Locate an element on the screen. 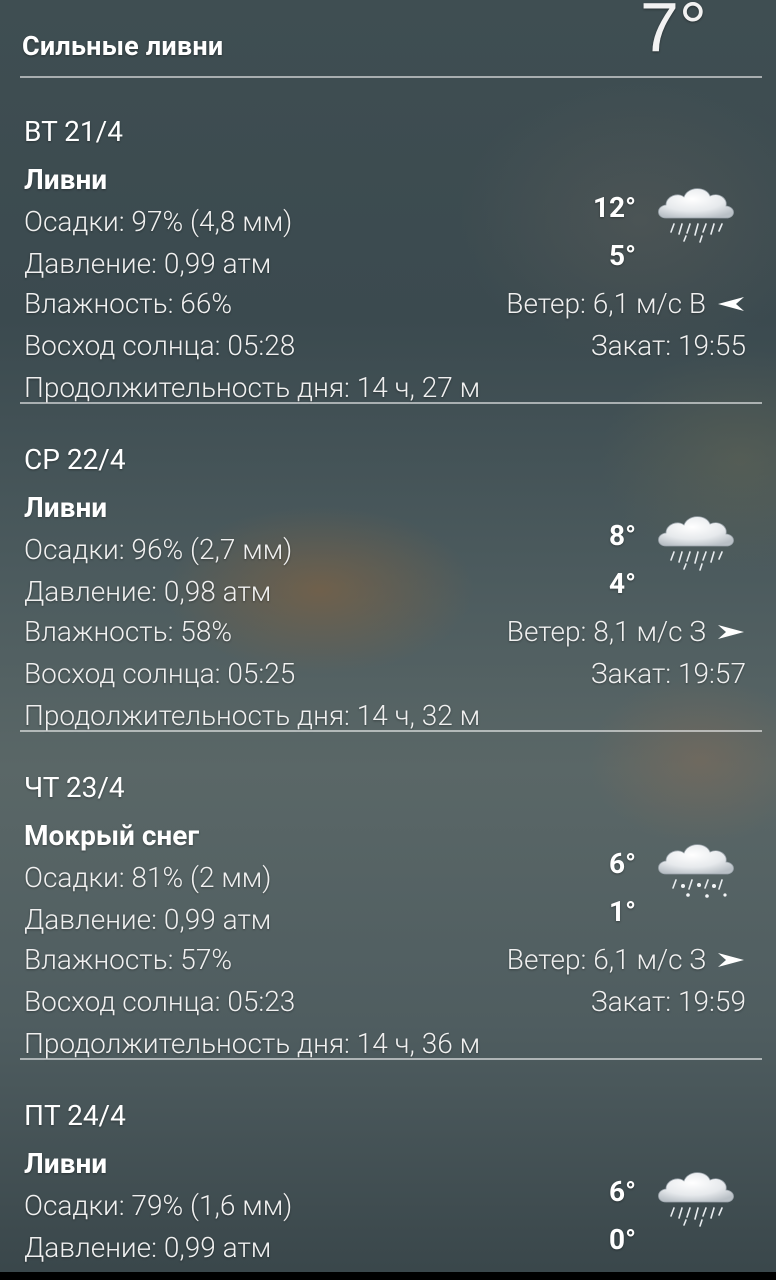  precipitation-text: Осадки: 97% (4,8 мм) is located at coordinates (158, 221).